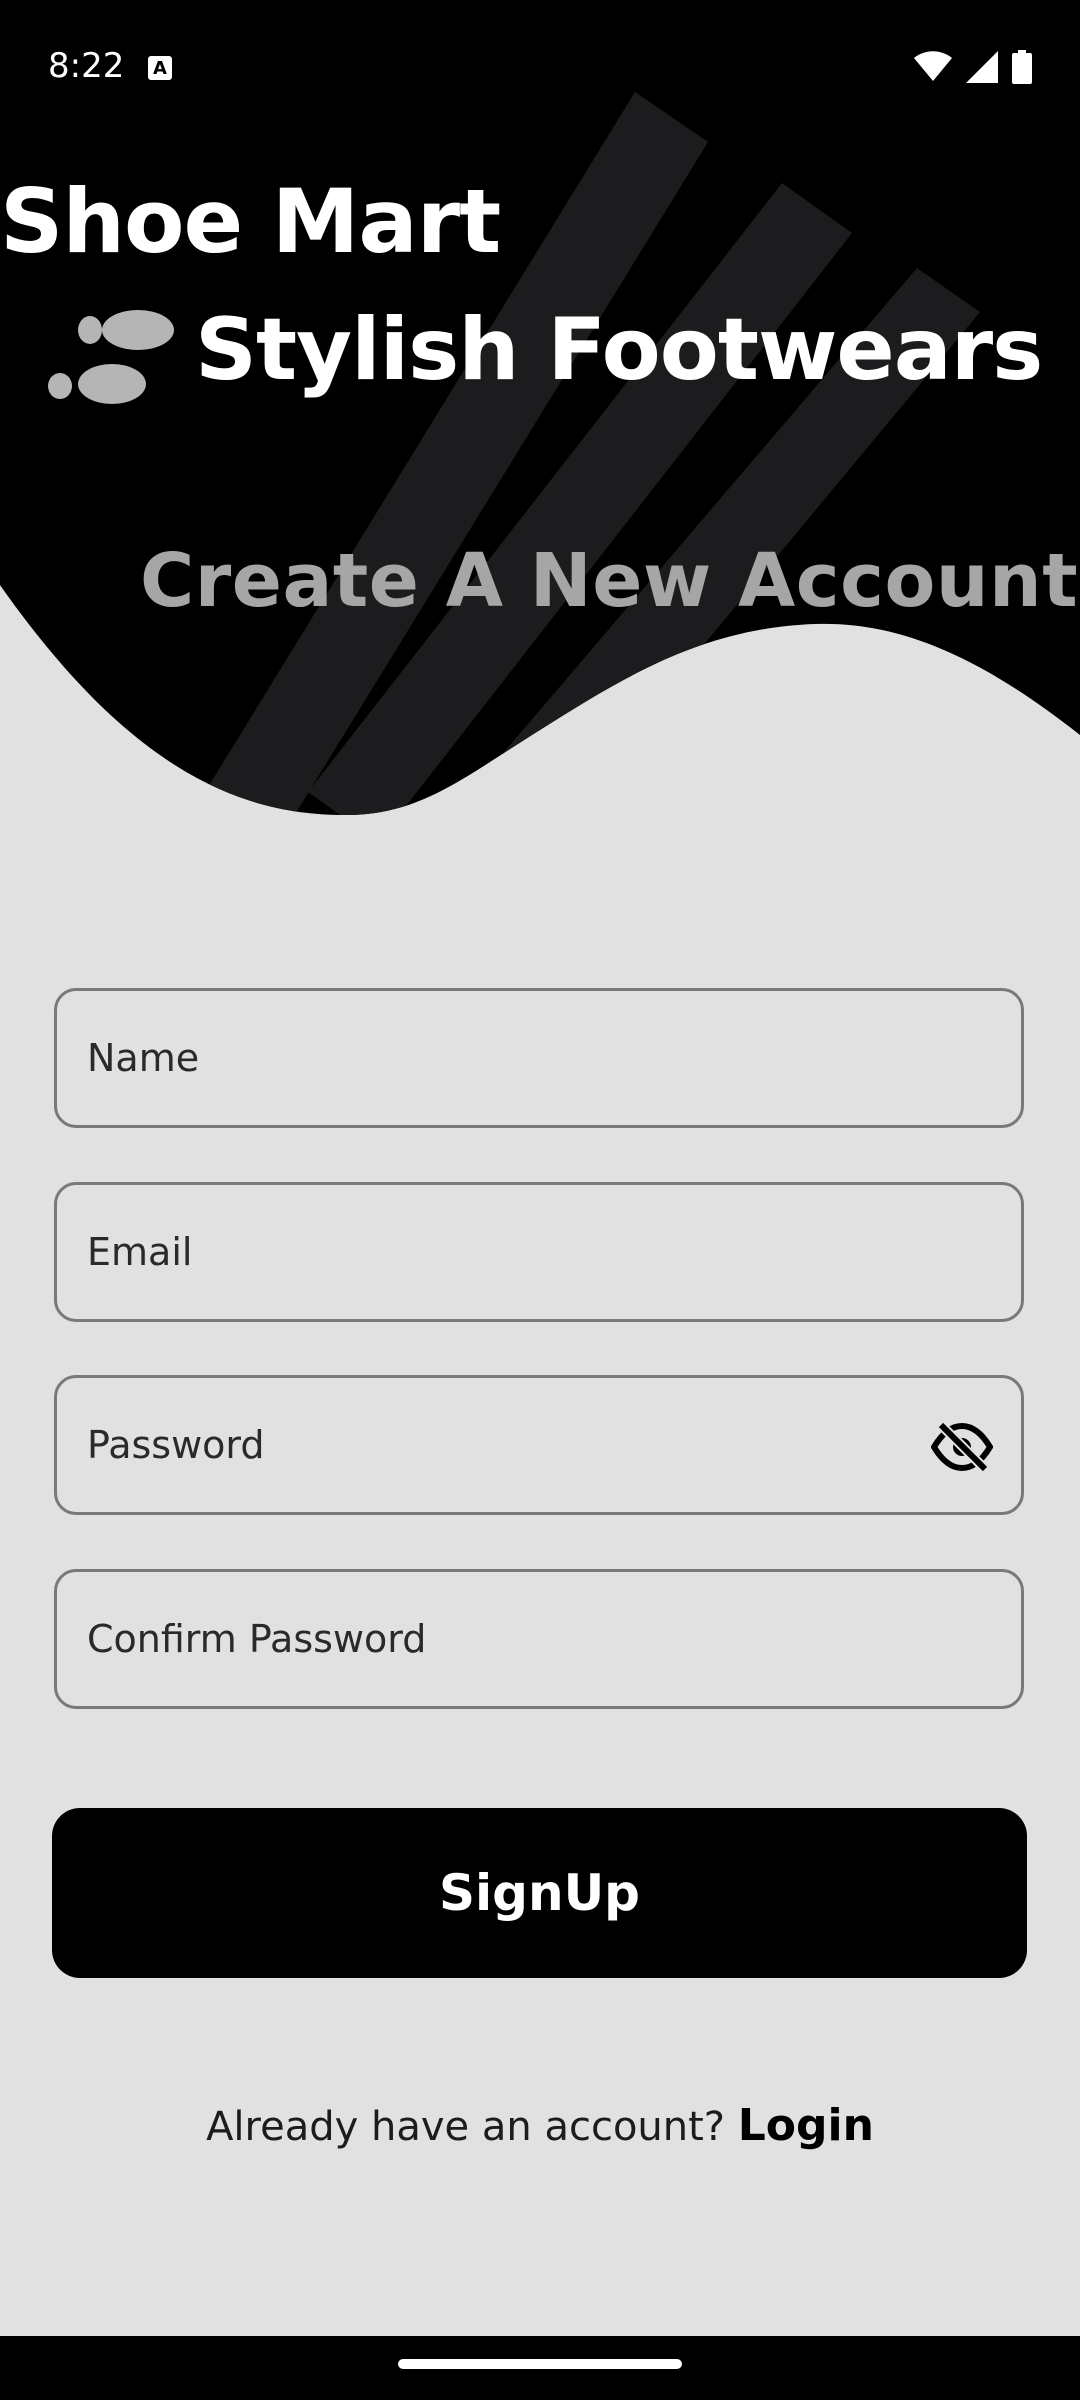 The width and height of the screenshot is (1080, 2400). Describe the element at coordinates (1022, 67) in the screenshot. I see `battery-icon` at that location.